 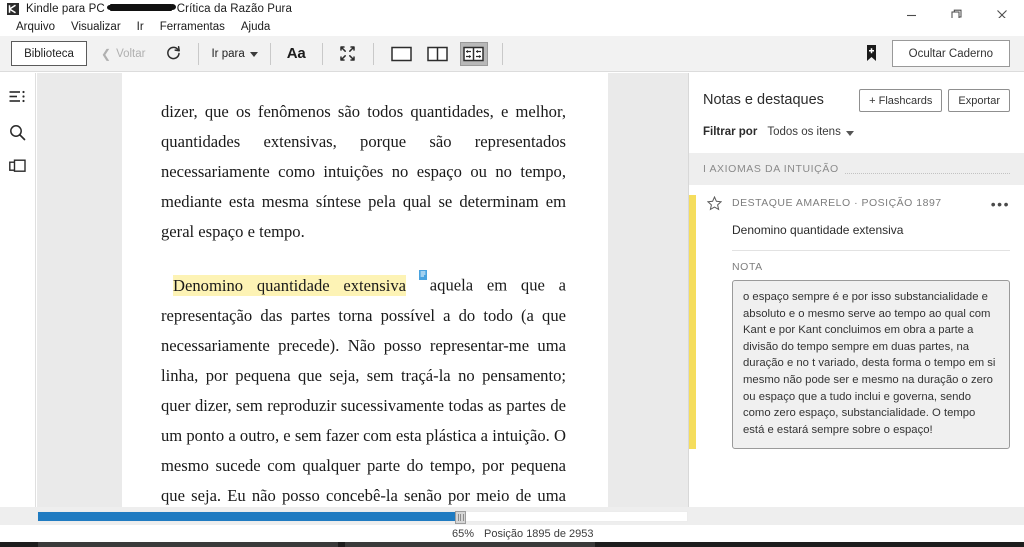 What do you see at coordinates (539, 533) in the screenshot?
I see `position-label: Posição 1895 de 2953` at bounding box center [539, 533].